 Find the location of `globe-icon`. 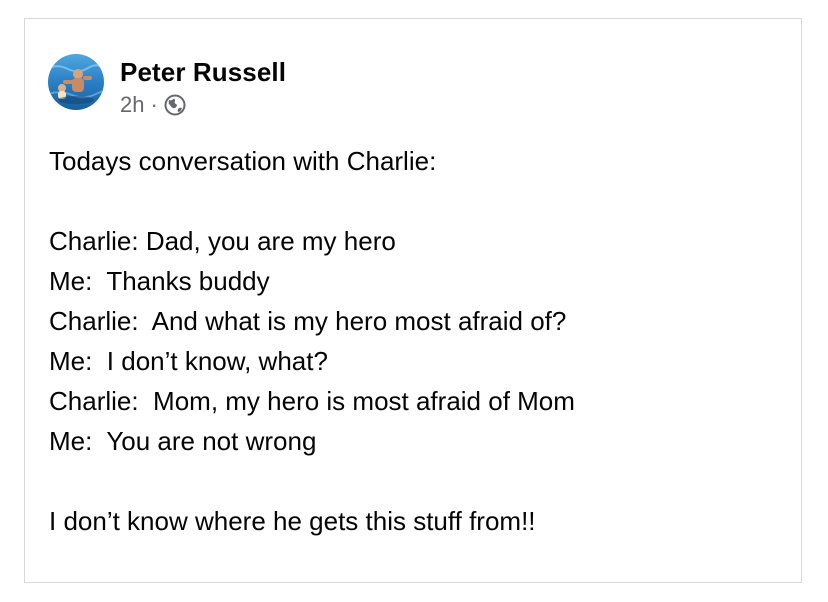

globe-icon is located at coordinates (175, 105).